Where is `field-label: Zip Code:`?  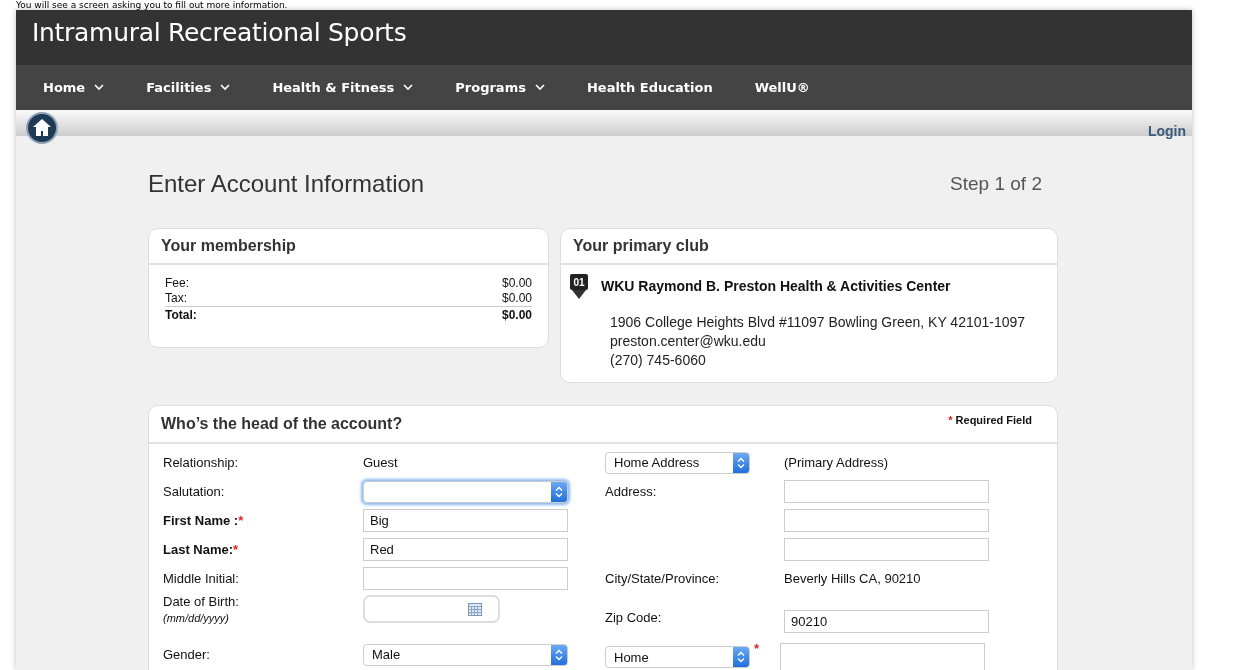 field-label: Zip Code: is located at coordinates (634, 617).